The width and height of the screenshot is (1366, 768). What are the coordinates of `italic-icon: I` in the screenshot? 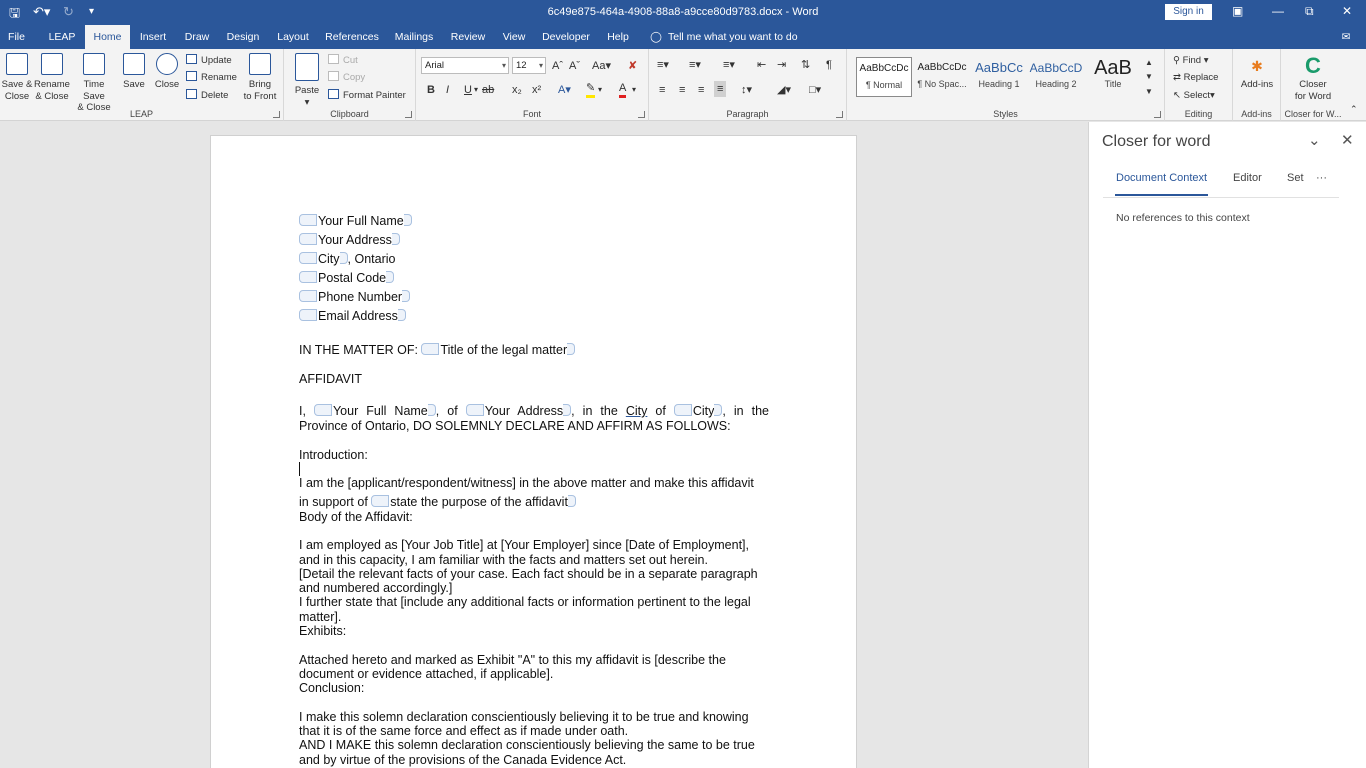 It's located at (447, 90).